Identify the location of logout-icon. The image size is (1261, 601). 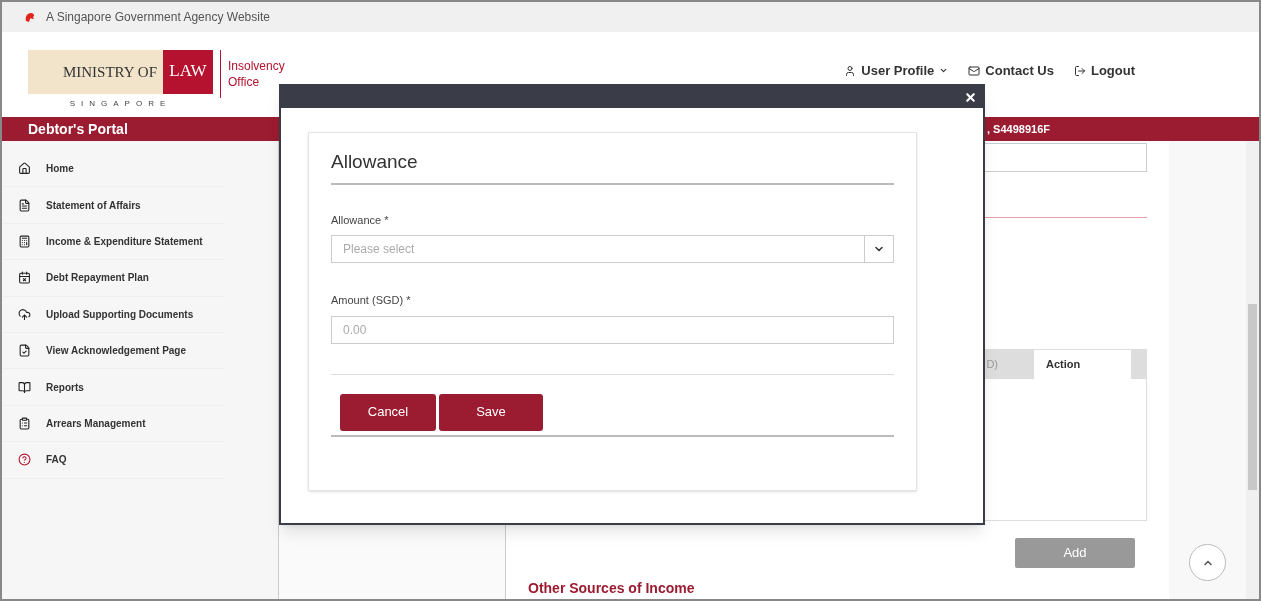
(1079, 70).